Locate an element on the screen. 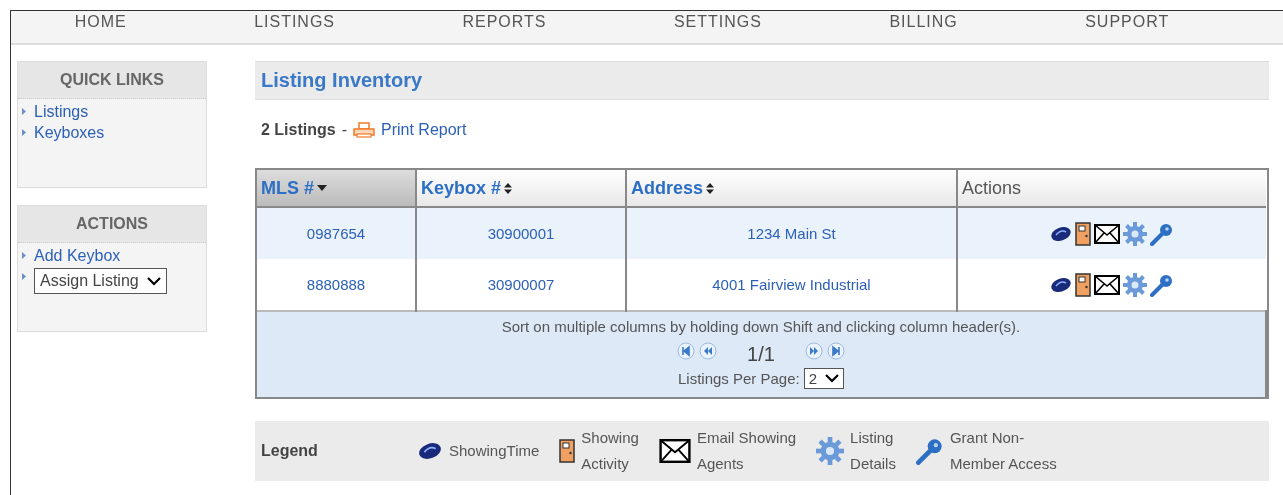 Image resolution: width=1283 pixels, height=495 pixels. cell-link: 30900001 is located at coordinates (521, 233).